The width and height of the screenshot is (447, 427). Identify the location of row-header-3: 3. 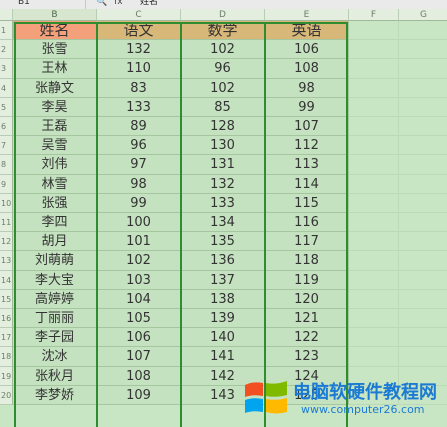
(6, 69).